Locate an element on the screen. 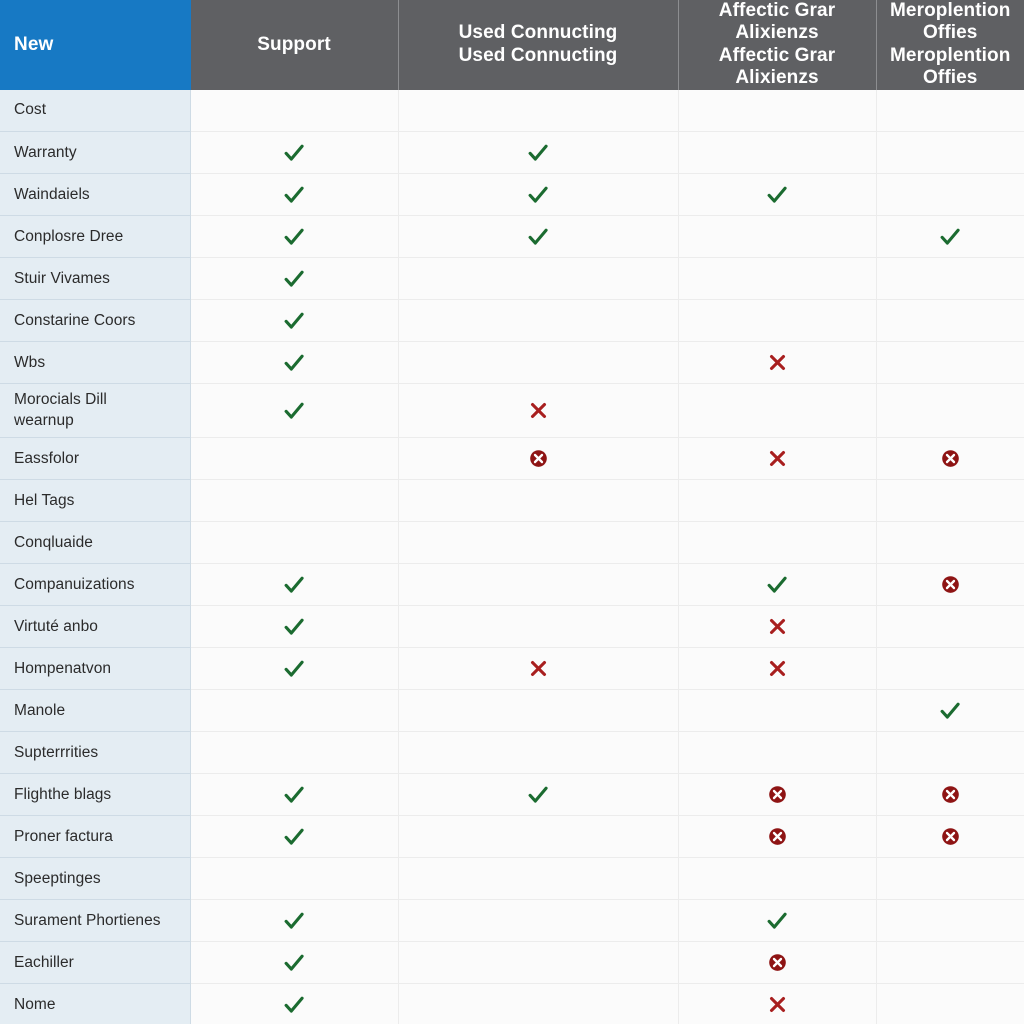  table-row: Wbs is located at coordinates (512, 363).